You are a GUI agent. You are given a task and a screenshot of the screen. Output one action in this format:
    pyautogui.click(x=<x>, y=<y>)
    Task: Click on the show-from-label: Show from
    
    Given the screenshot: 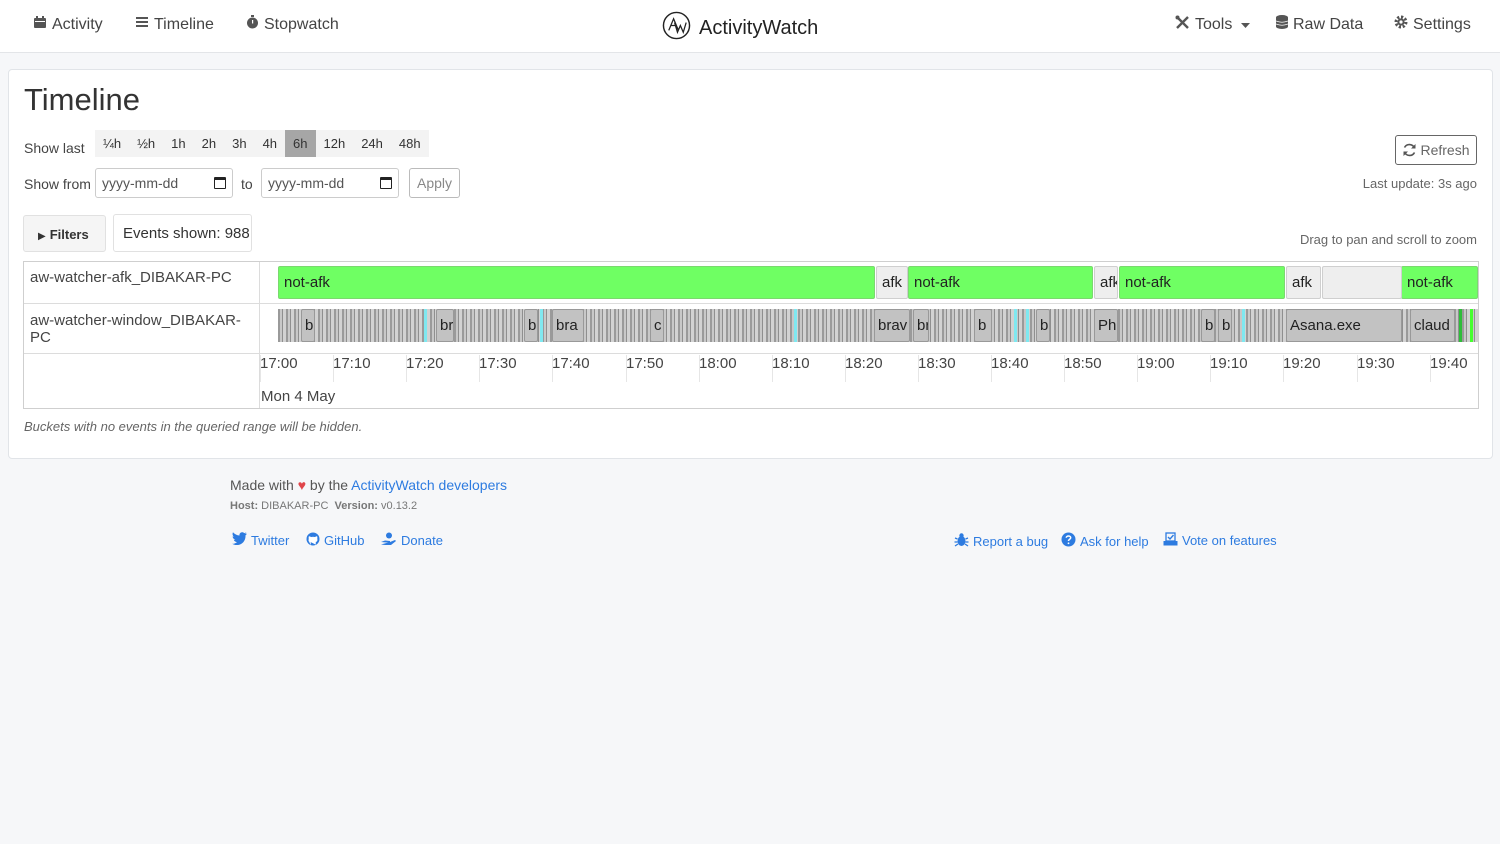 What is the action you would take?
    pyautogui.click(x=57, y=184)
    